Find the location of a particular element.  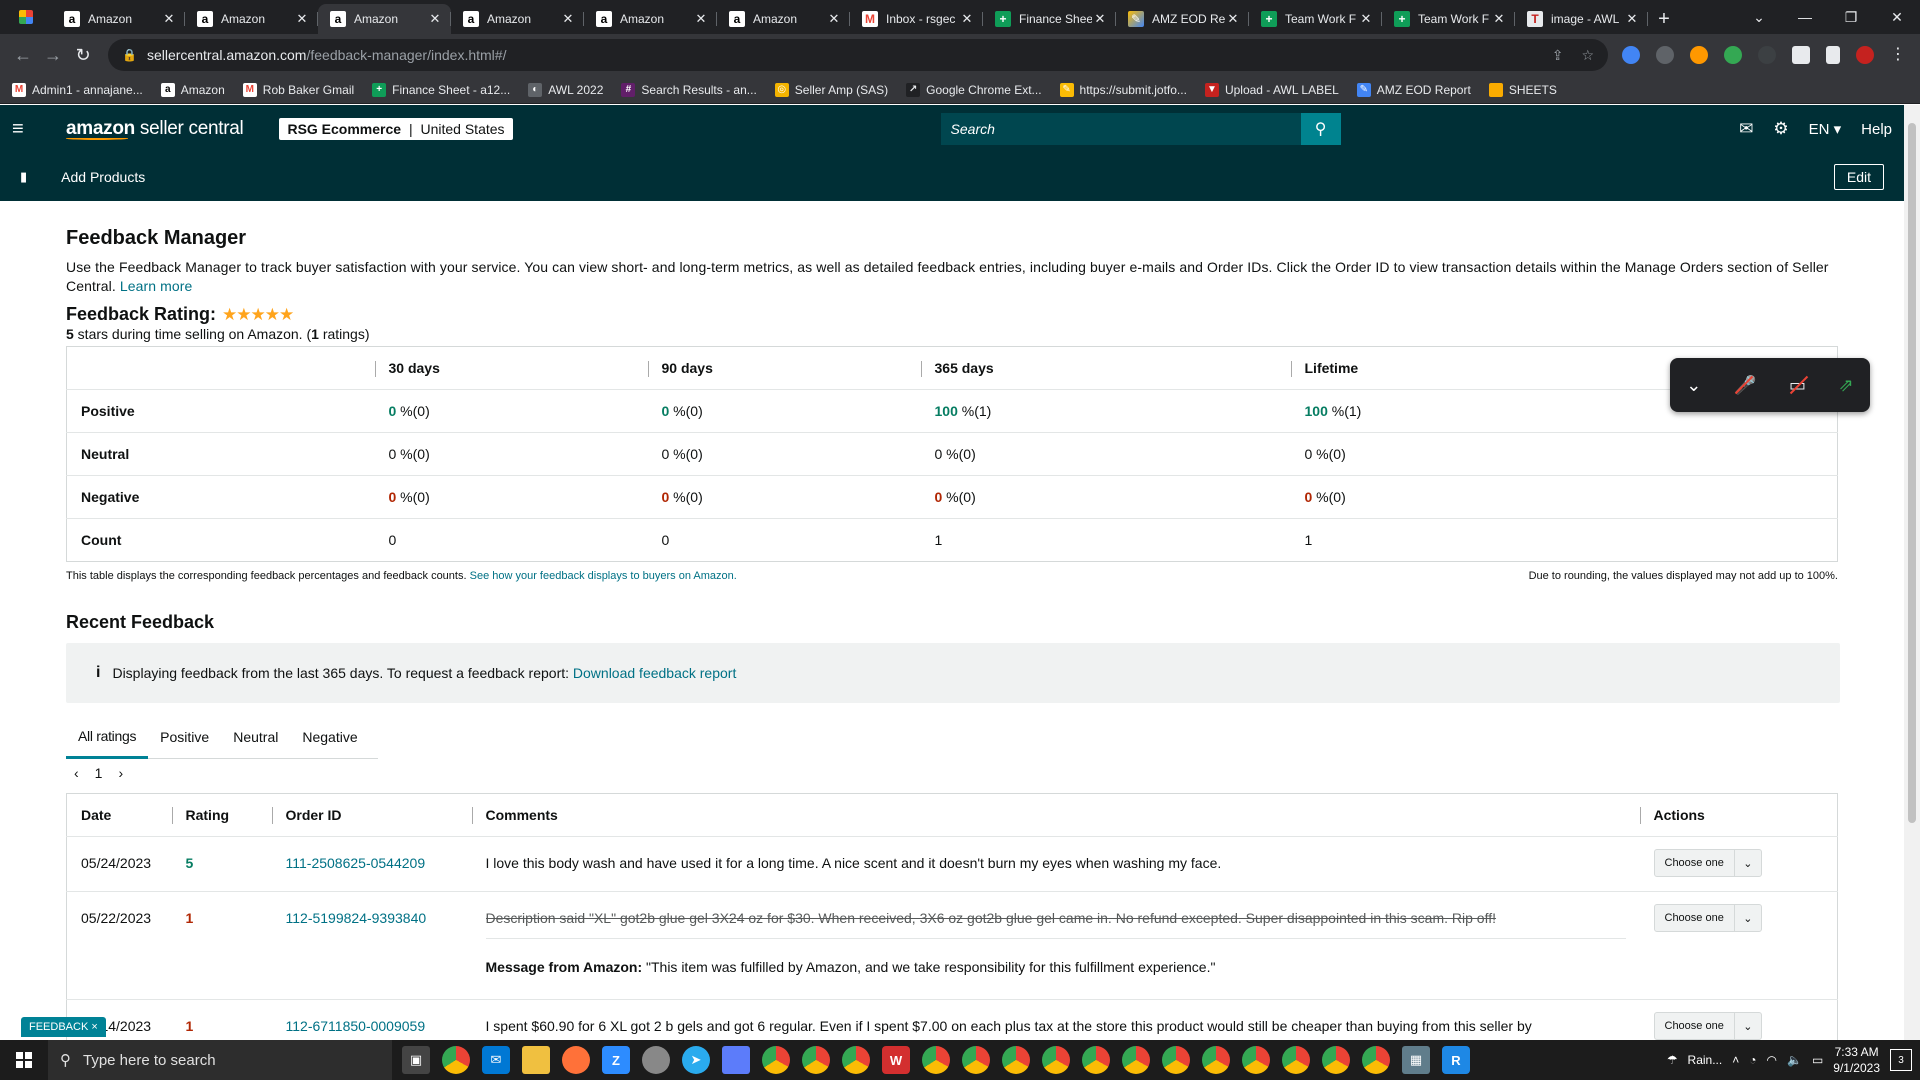

share-screen-icon: ⇗ is located at coordinates (1846, 385).